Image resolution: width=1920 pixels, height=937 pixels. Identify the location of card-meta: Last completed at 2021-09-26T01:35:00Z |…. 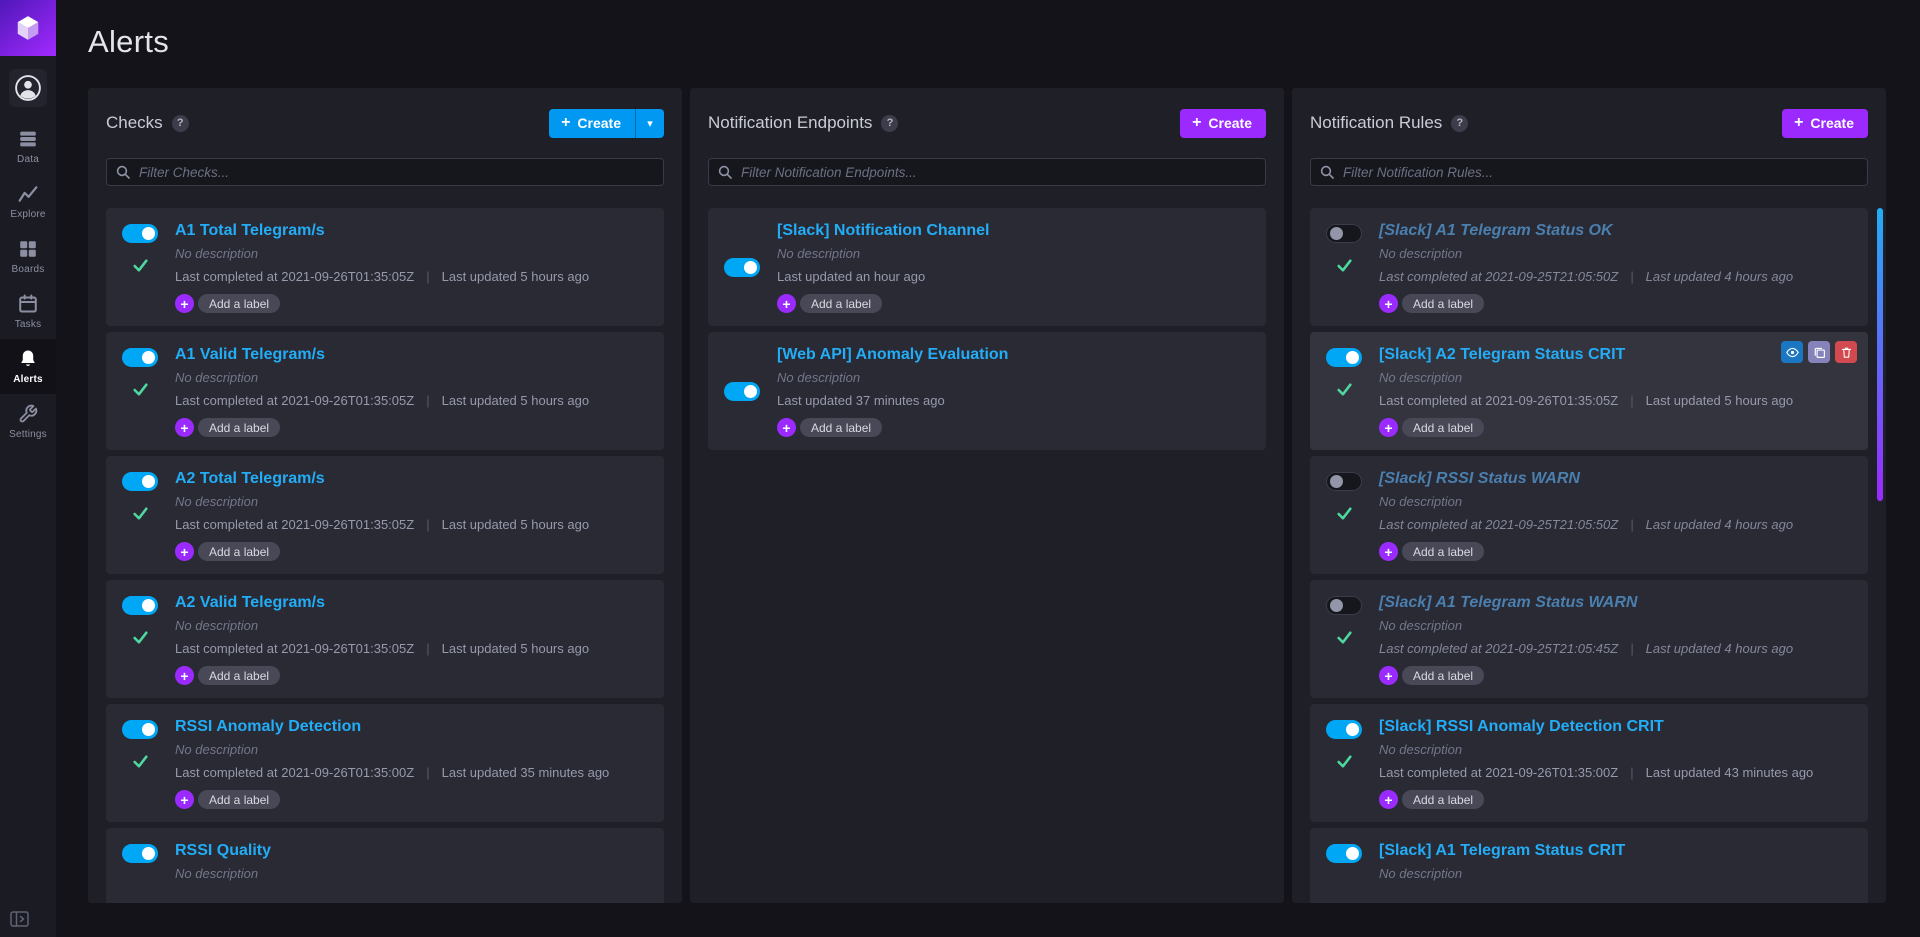
(411, 773).